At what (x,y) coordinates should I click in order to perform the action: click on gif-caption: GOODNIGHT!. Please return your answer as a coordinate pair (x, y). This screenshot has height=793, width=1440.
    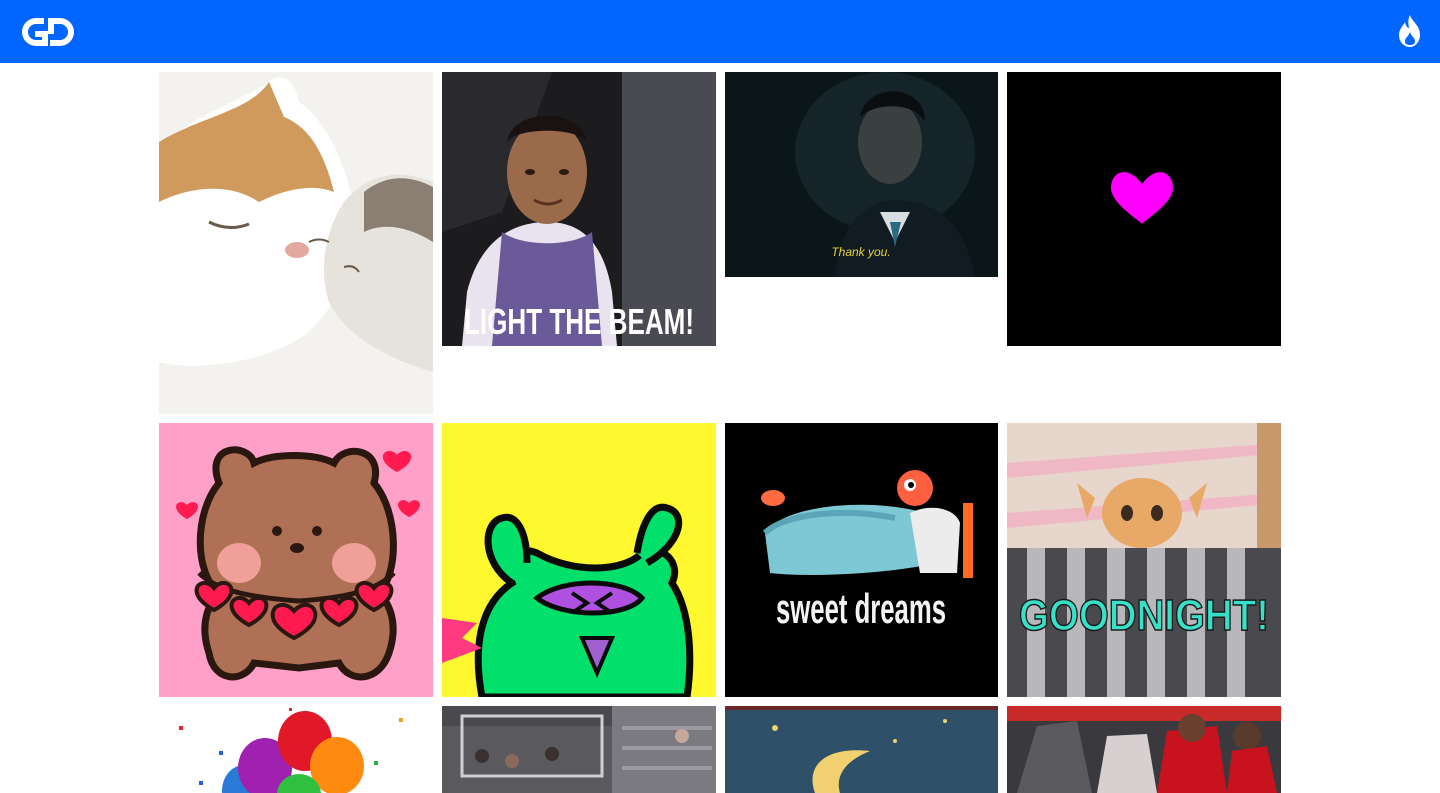
    Looking at the image, I should click on (1144, 615).